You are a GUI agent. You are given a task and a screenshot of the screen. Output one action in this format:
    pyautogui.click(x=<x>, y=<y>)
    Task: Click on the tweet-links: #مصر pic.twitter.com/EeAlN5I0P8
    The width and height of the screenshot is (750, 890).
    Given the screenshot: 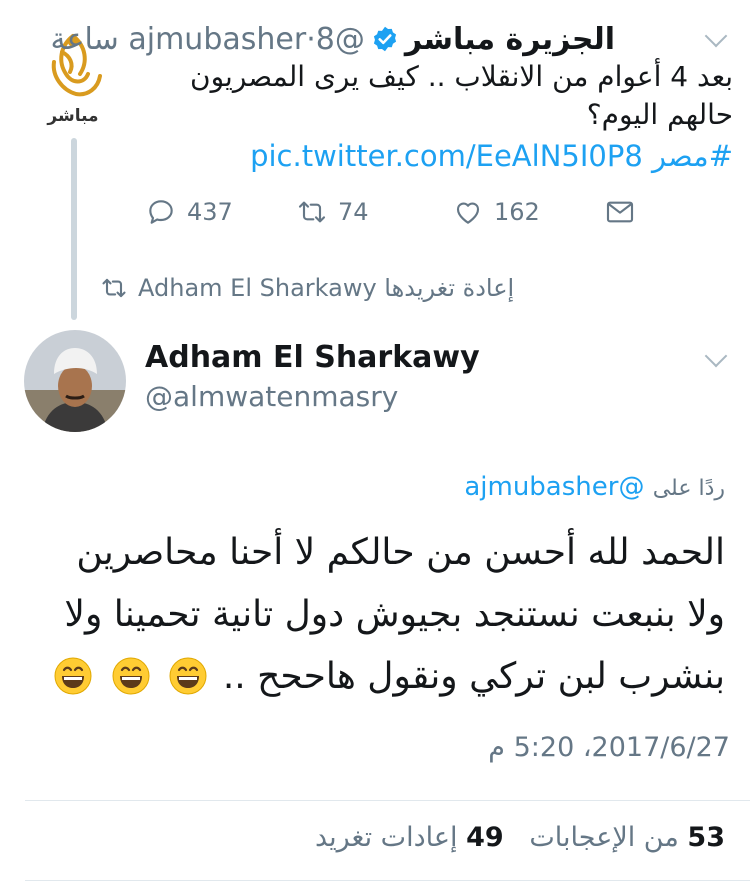 What is the action you would take?
    pyautogui.click(x=434, y=156)
    